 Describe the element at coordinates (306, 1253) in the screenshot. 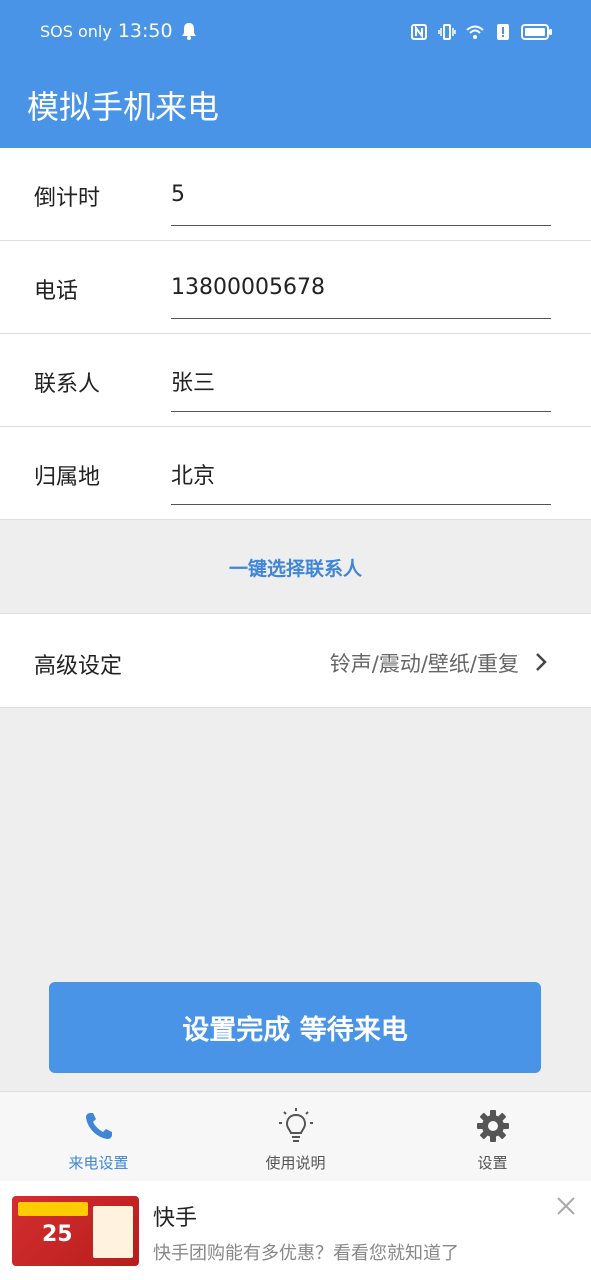

I see `ad-description: 快手团购能有多优惠？看看您就知道了` at that location.